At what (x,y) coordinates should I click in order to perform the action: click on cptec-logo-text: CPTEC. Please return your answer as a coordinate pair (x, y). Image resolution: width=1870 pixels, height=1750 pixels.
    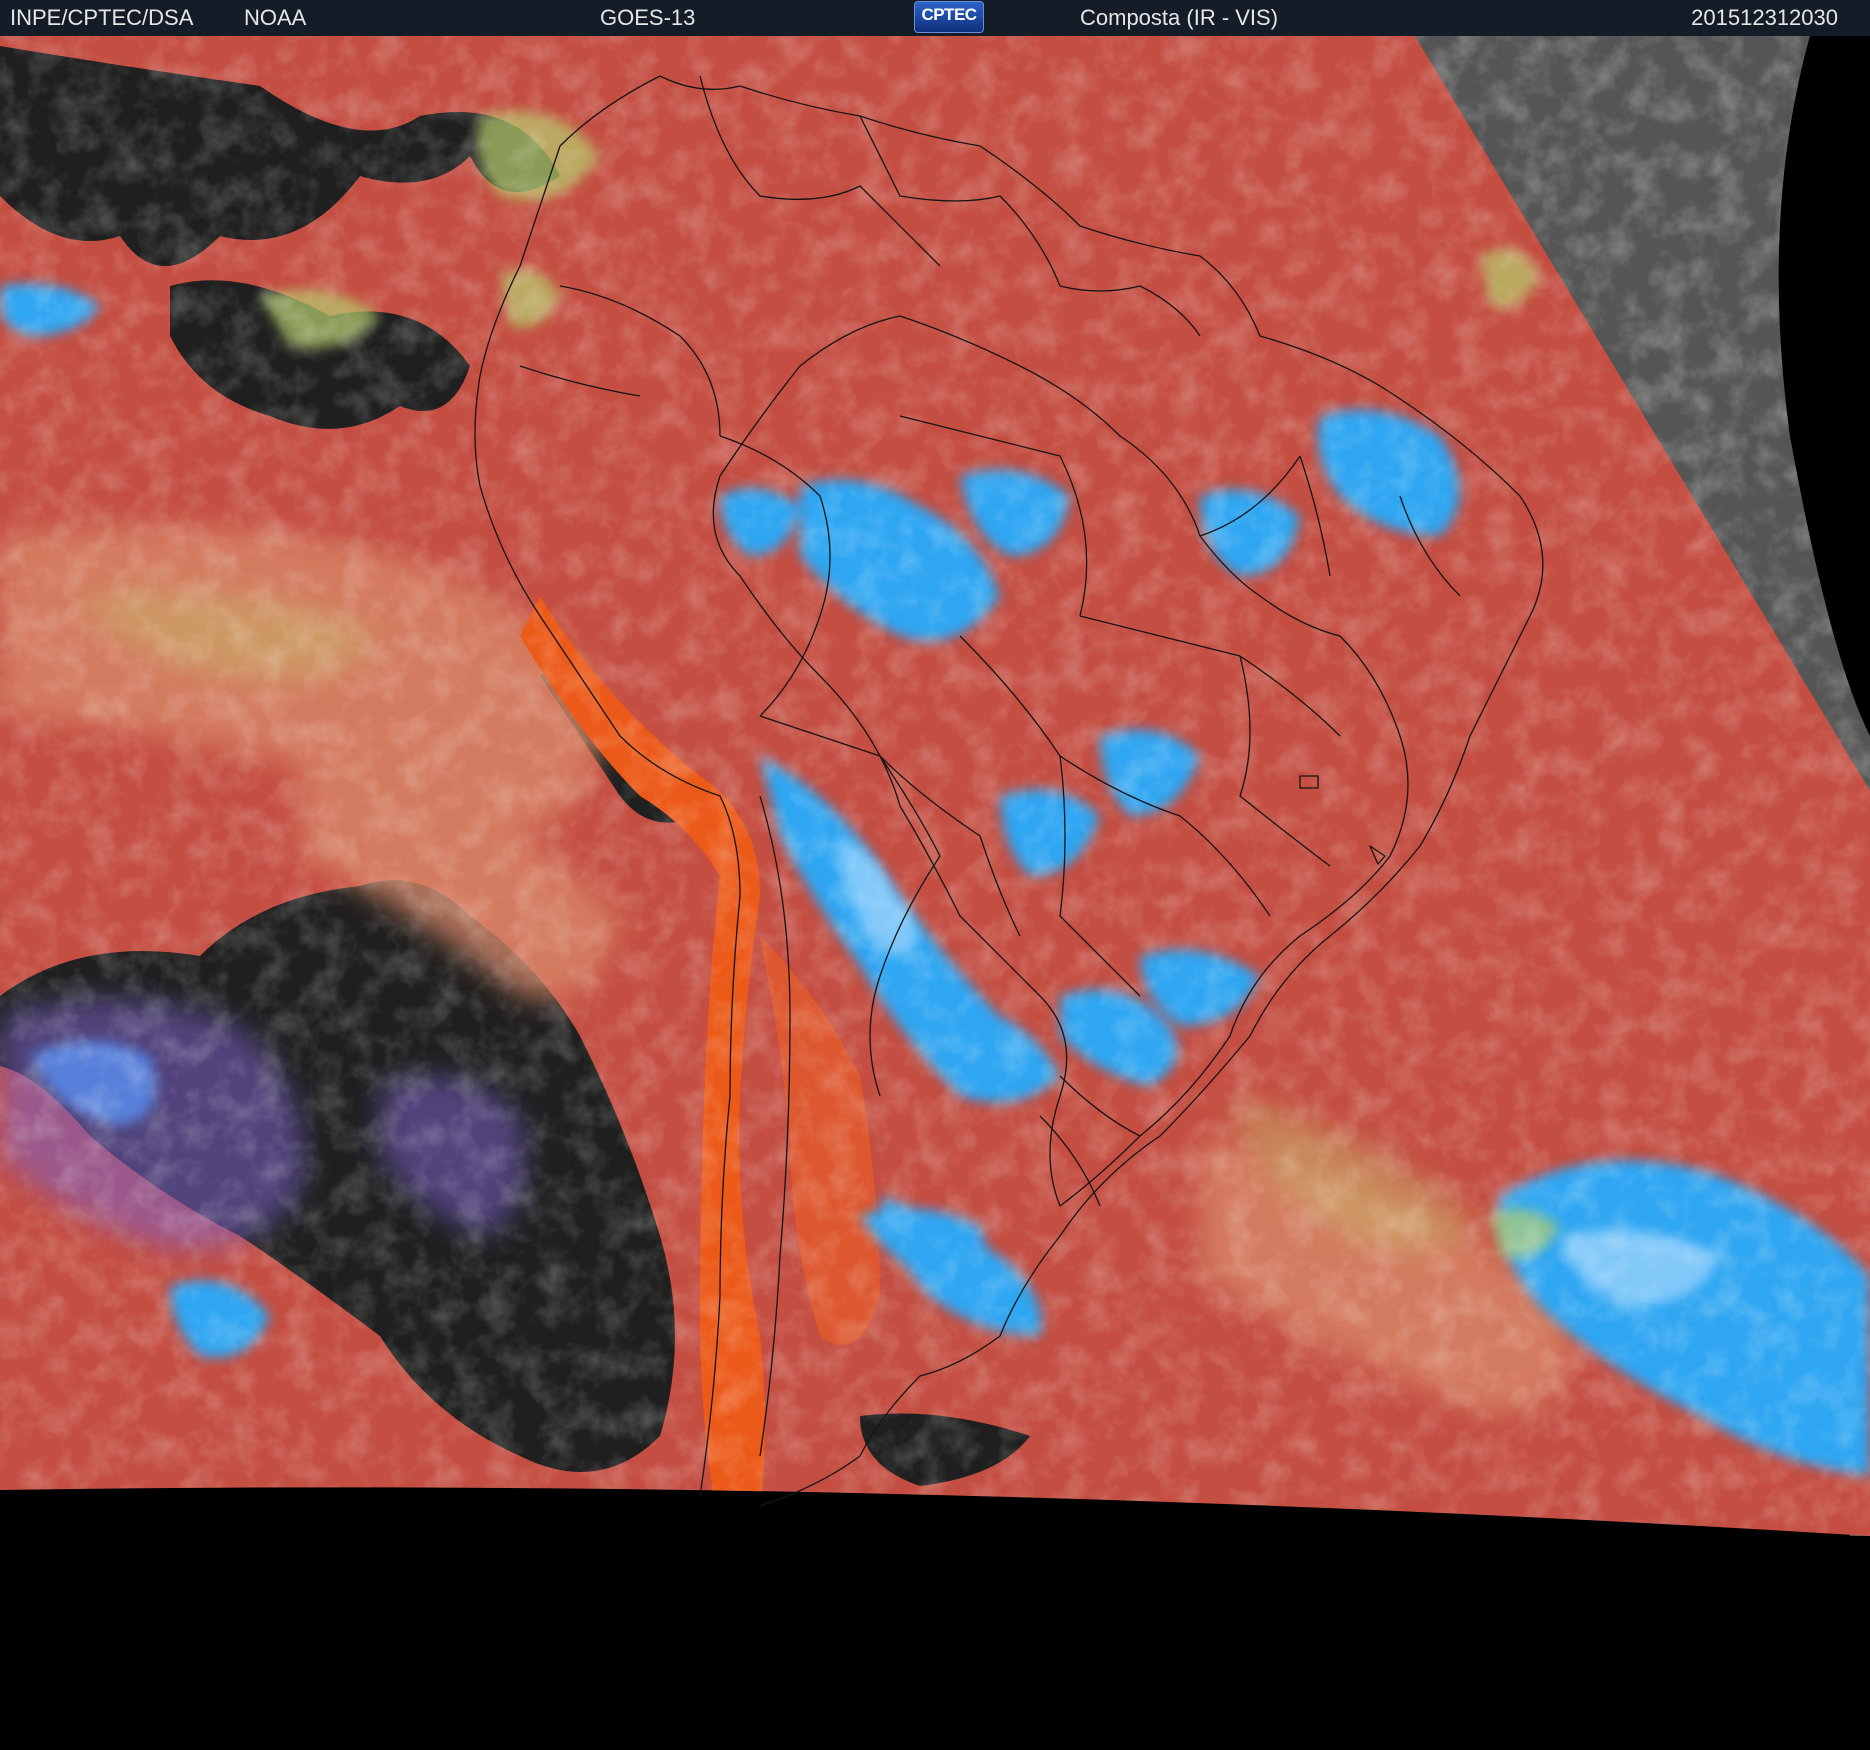
    Looking at the image, I should click on (949, 14).